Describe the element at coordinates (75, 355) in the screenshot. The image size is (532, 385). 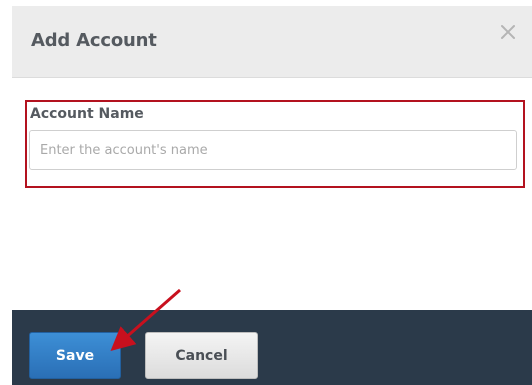
I see `save-button: Save` at that location.